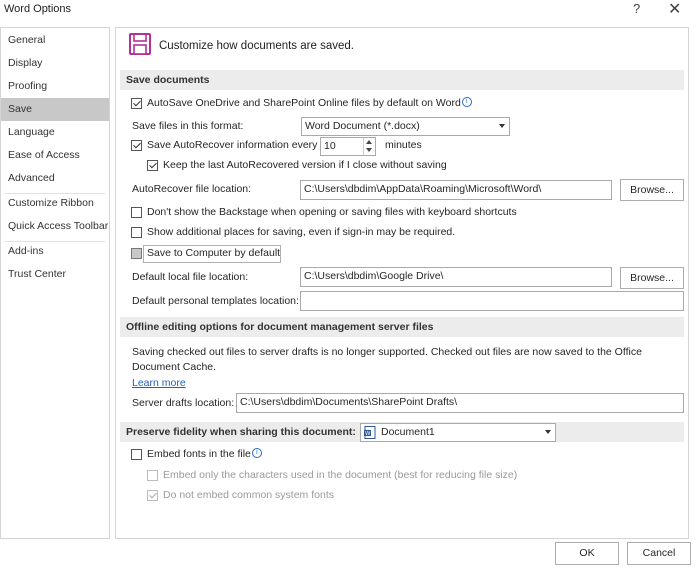 This screenshot has width=696, height=571. Describe the element at coordinates (674, 9) in the screenshot. I see `close-button: ✕` at that location.